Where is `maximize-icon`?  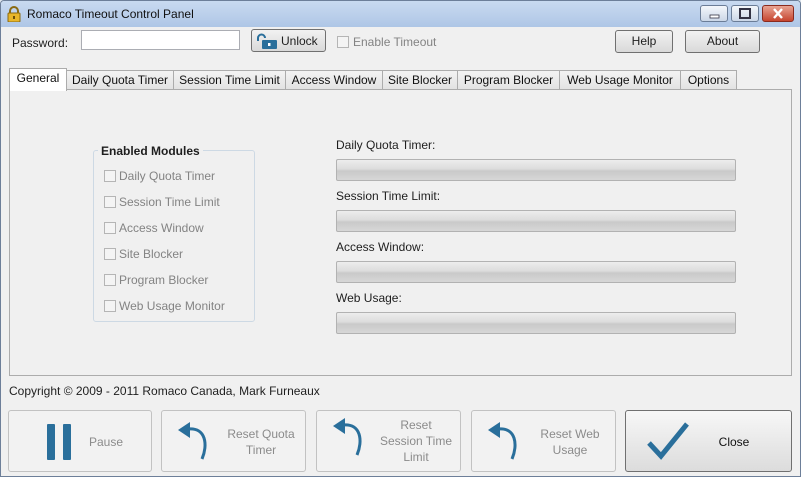
maximize-icon is located at coordinates (745, 13).